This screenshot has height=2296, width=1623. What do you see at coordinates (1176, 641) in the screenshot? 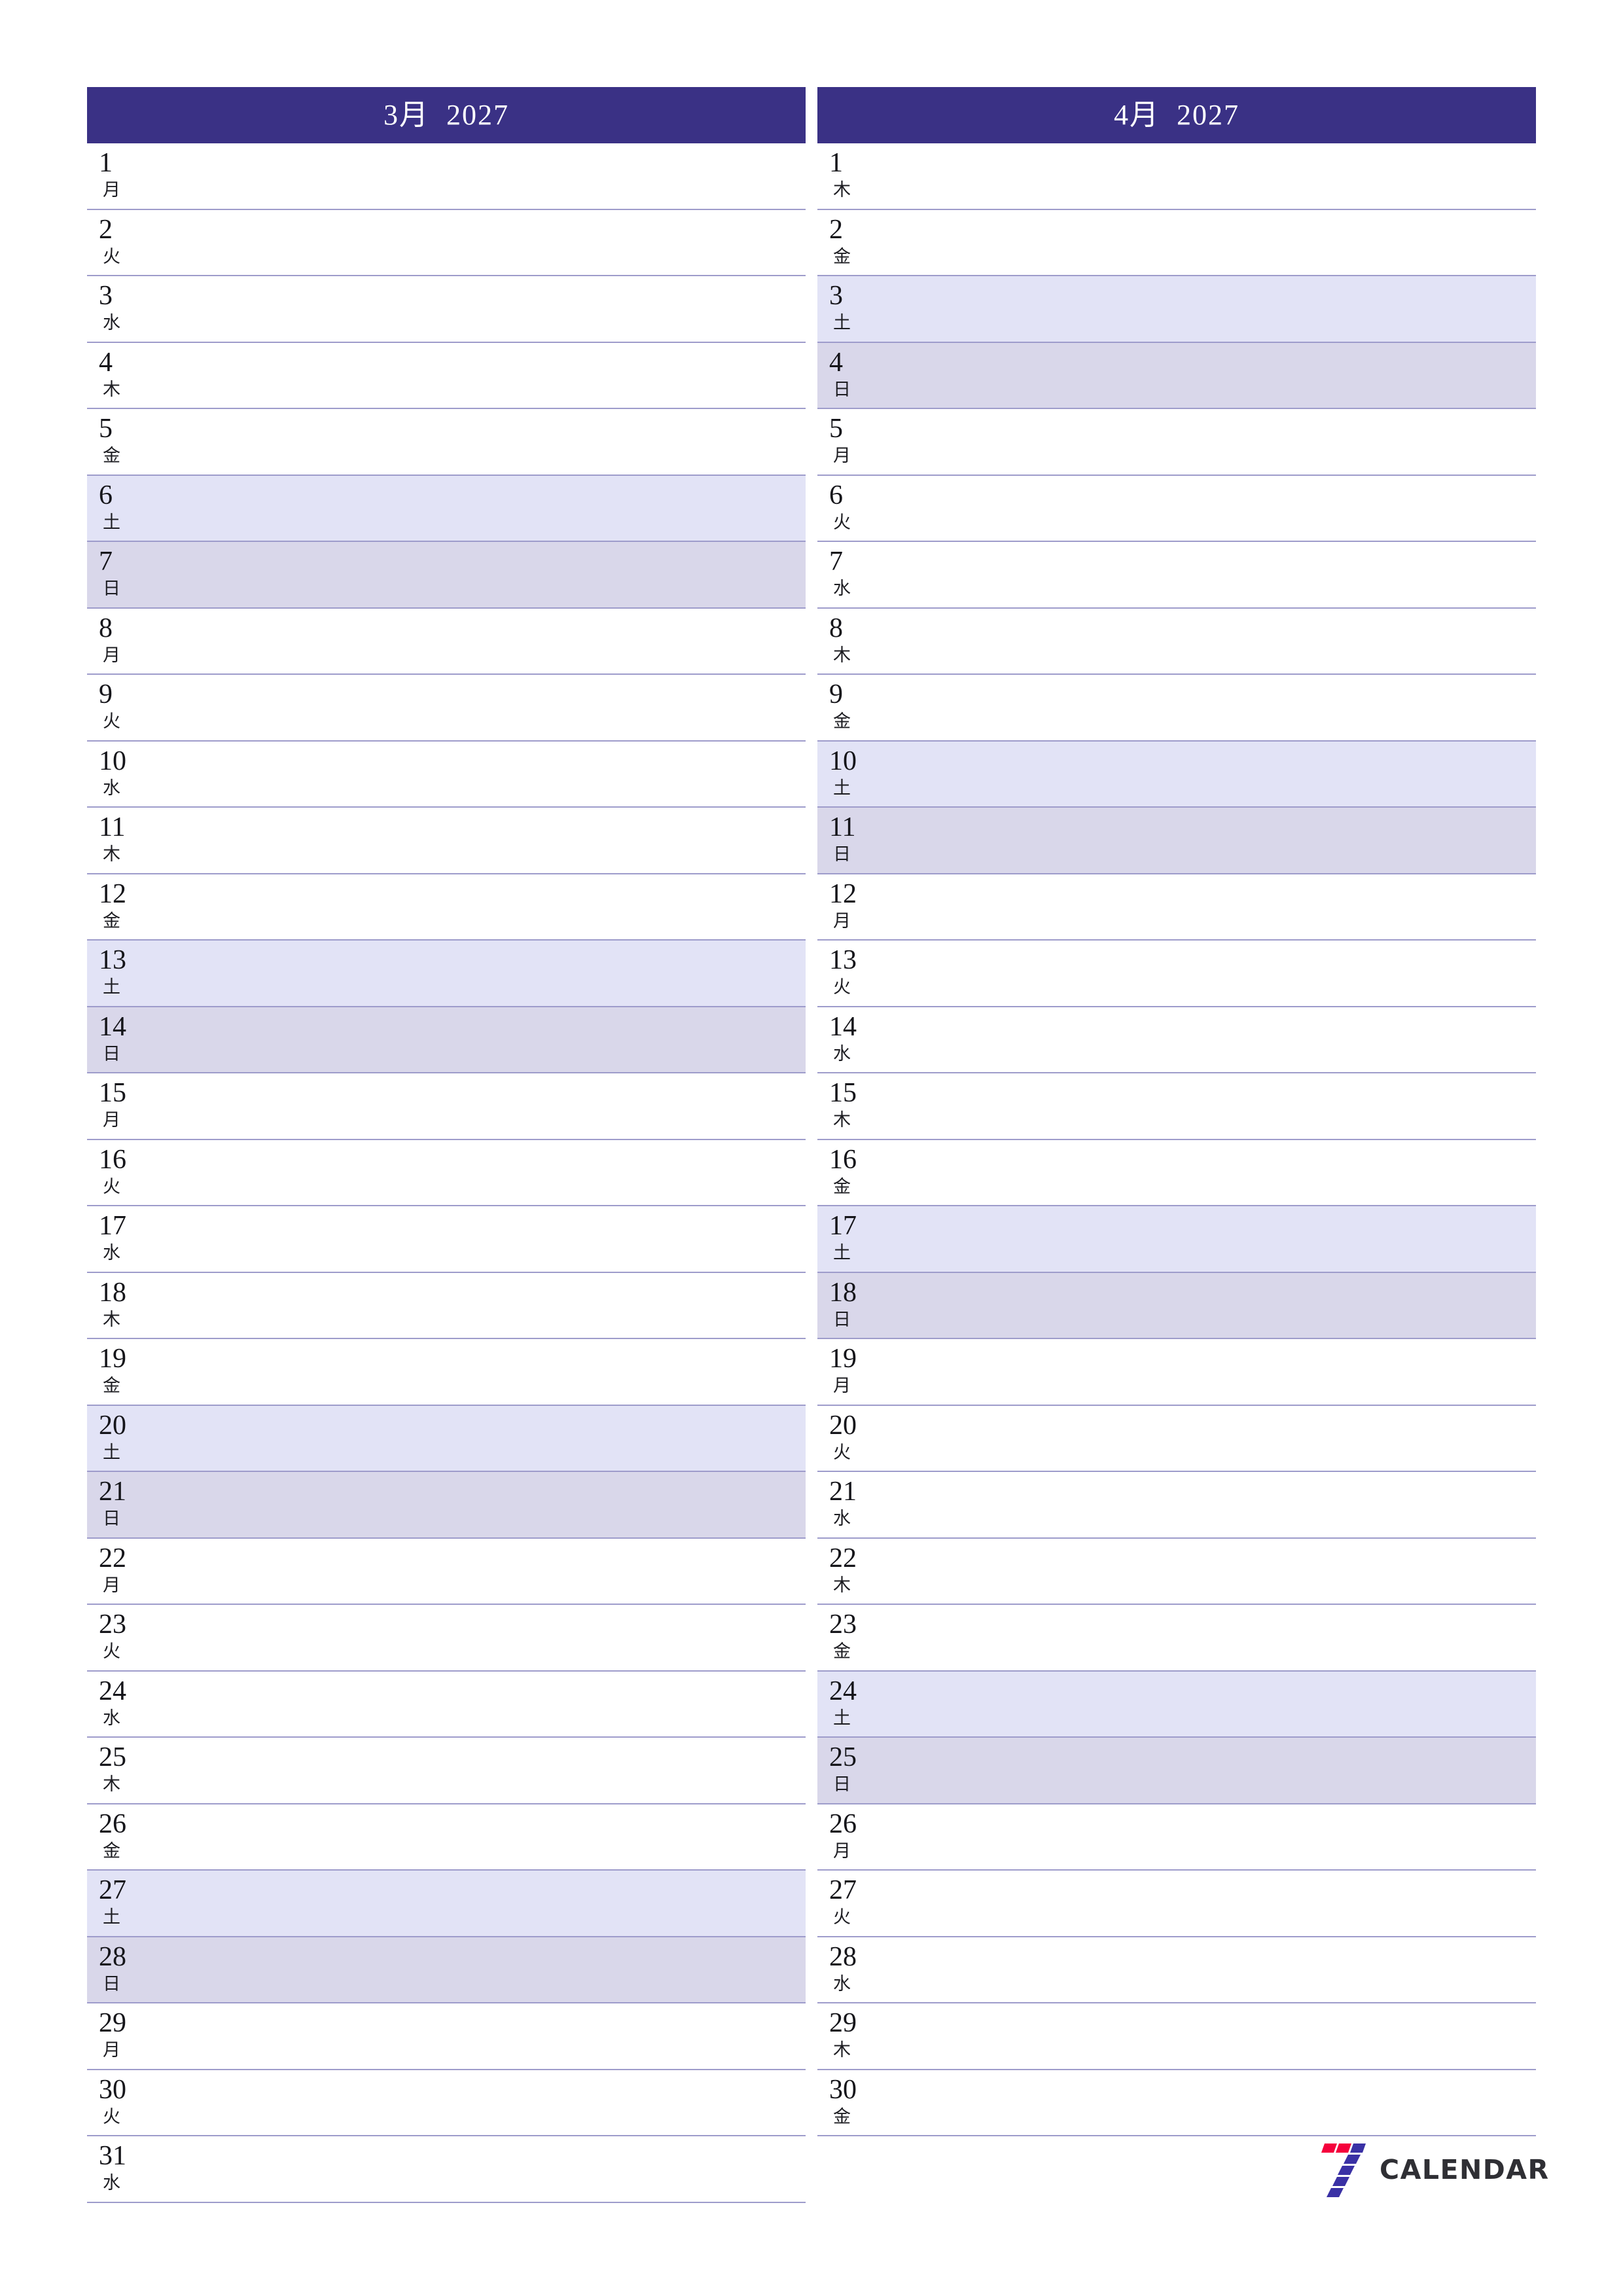
I see `day-row: 8木` at bounding box center [1176, 641].